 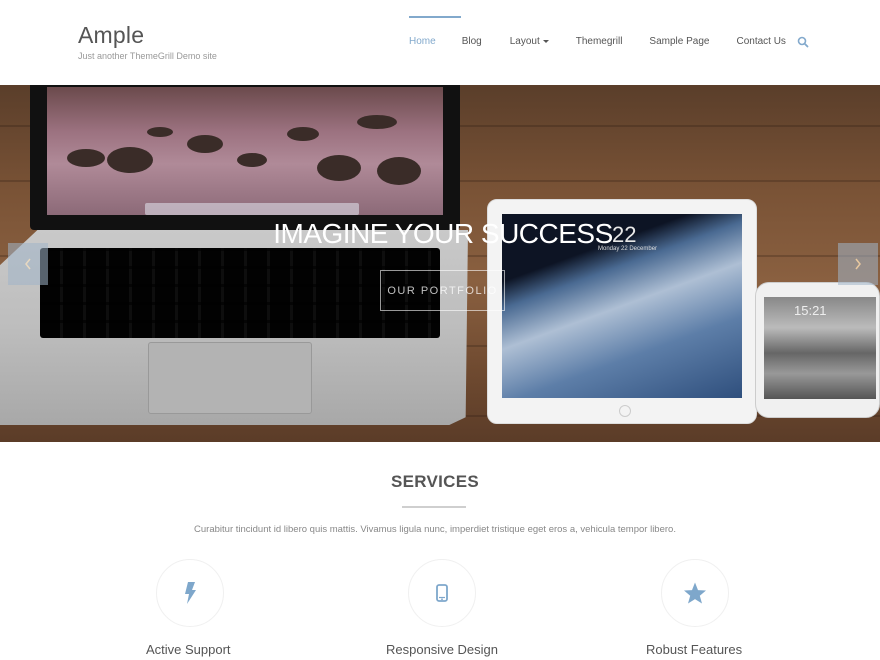 What do you see at coordinates (245, 151) in the screenshot?
I see `laptop-wallpaper` at bounding box center [245, 151].